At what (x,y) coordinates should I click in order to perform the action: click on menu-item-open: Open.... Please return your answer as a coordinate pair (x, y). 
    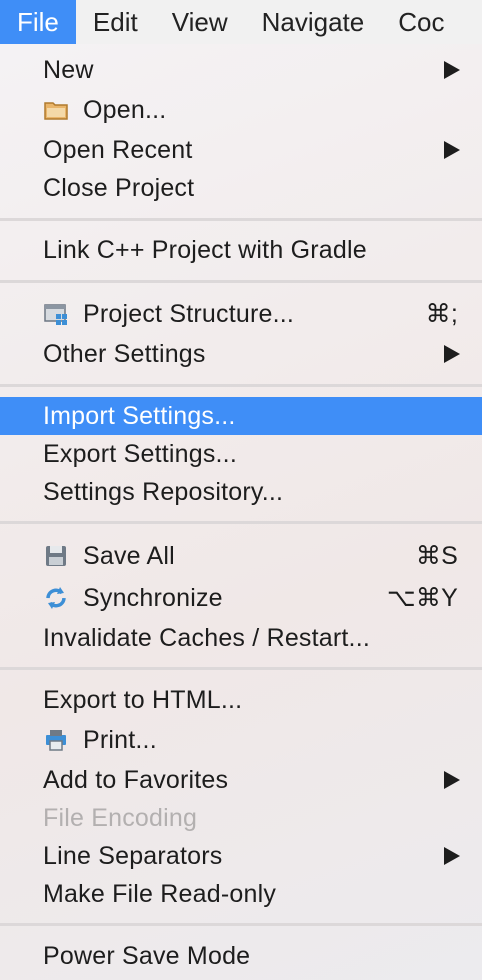
    Looking at the image, I should click on (241, 110).